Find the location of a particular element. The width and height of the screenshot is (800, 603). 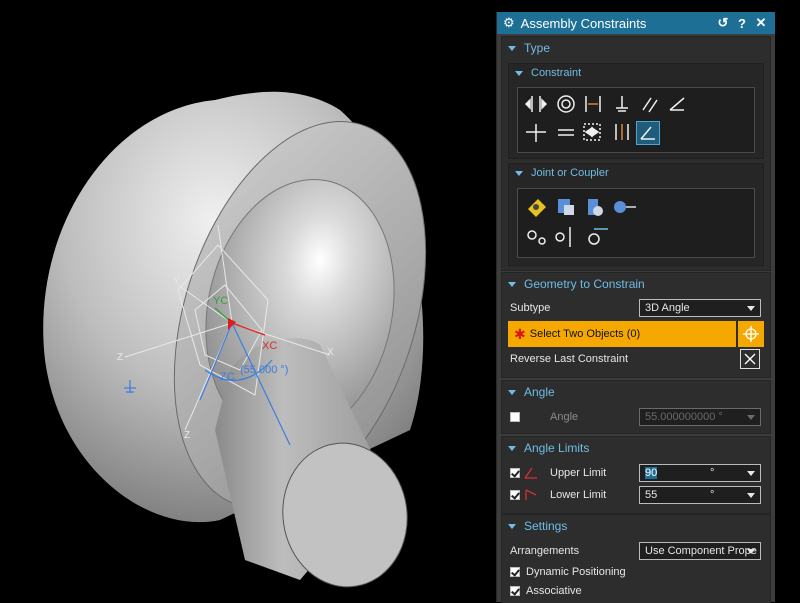

select-objects-bar: ✱ Select Two Objects (0) is located at coordinates (622, 334).